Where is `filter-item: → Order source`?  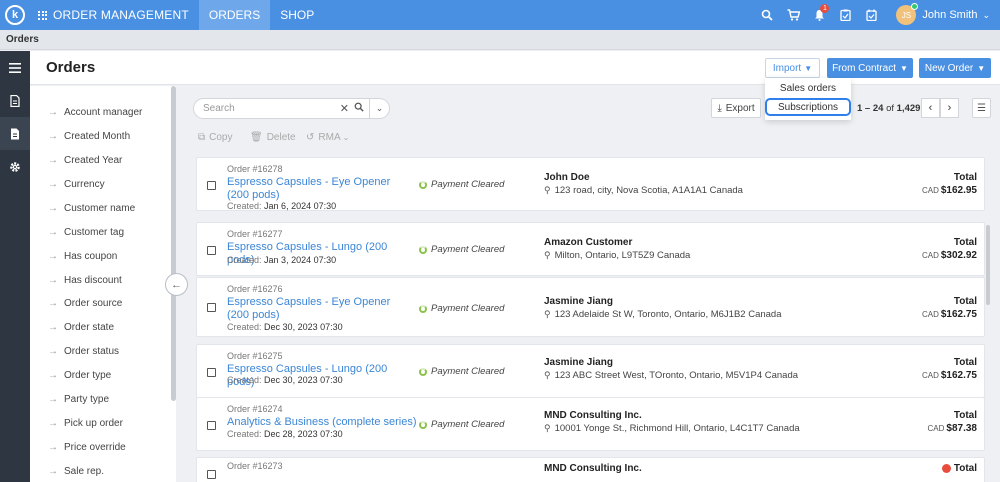 filter-item: → Order source is located at coordinates (85, 303).